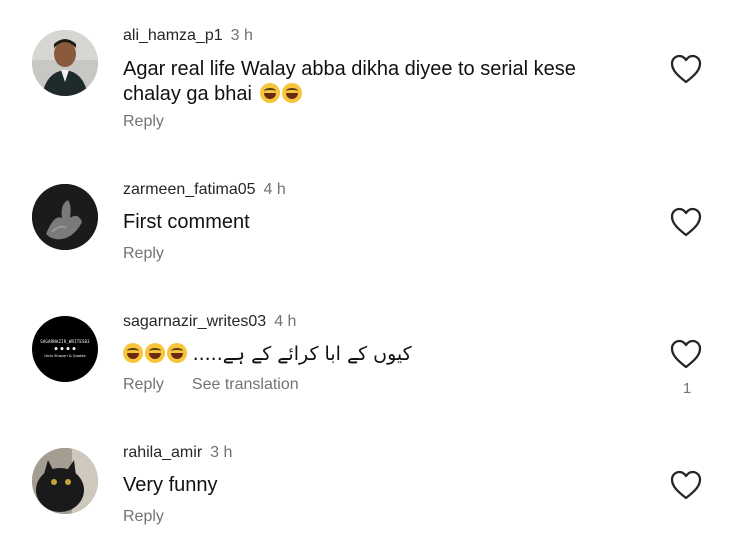  Describe the element at coordinates (373, 485) in the screenshot. I see `comment-text: Very funny` at that location.